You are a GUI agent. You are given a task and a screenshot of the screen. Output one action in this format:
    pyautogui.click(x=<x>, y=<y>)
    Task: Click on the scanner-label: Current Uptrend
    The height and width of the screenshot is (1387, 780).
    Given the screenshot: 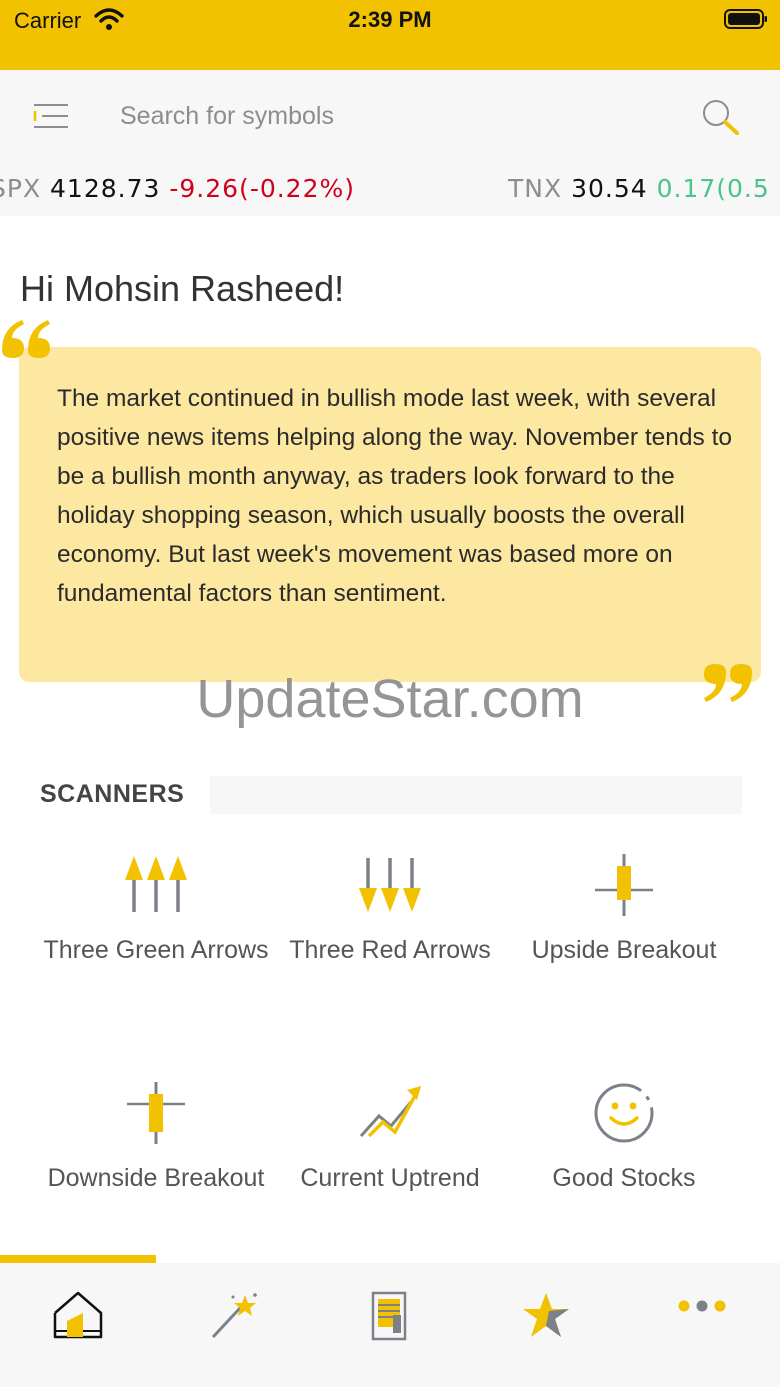 What is the action you would take?
    pyautogui.click(x=390, y=1178)
    